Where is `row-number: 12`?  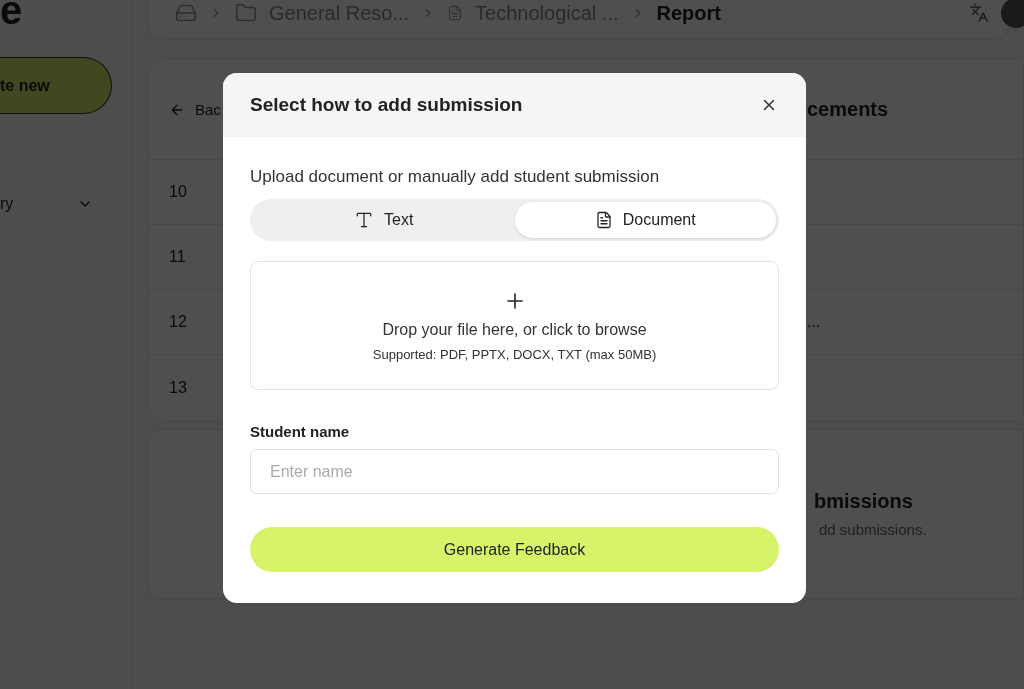
row-number: 12 is located at coordinates (178, 322).